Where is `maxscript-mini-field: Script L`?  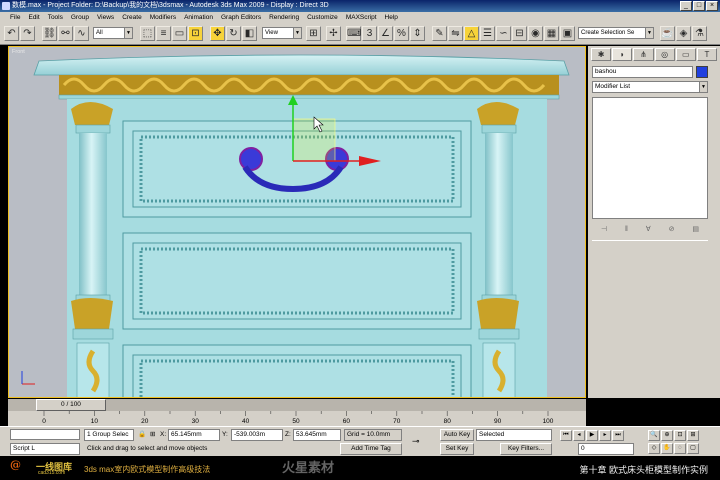
maxscript-mini-field: Script L is located at coordinates (45, 449).